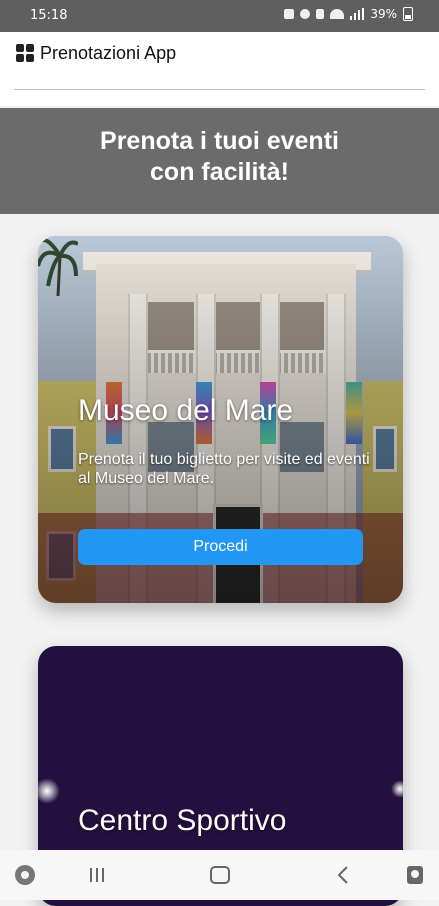 The height and width of the screenshot is (906, 439). I want to click on card-title: Museo del Mare, so click(186, 410).